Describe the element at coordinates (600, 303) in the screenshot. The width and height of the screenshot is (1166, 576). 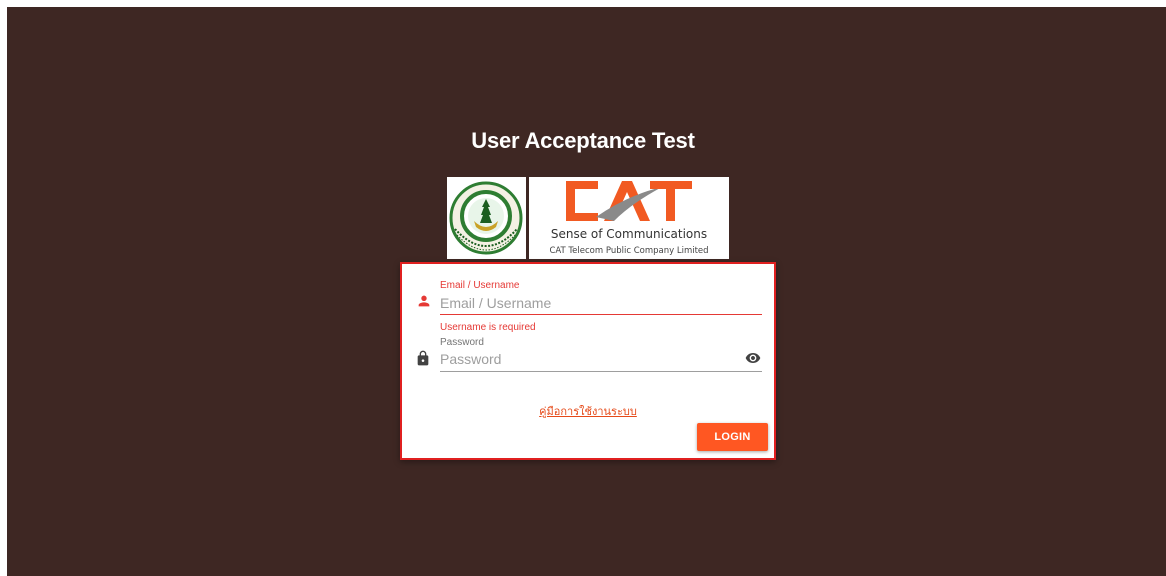
I see `username-input` at that location.